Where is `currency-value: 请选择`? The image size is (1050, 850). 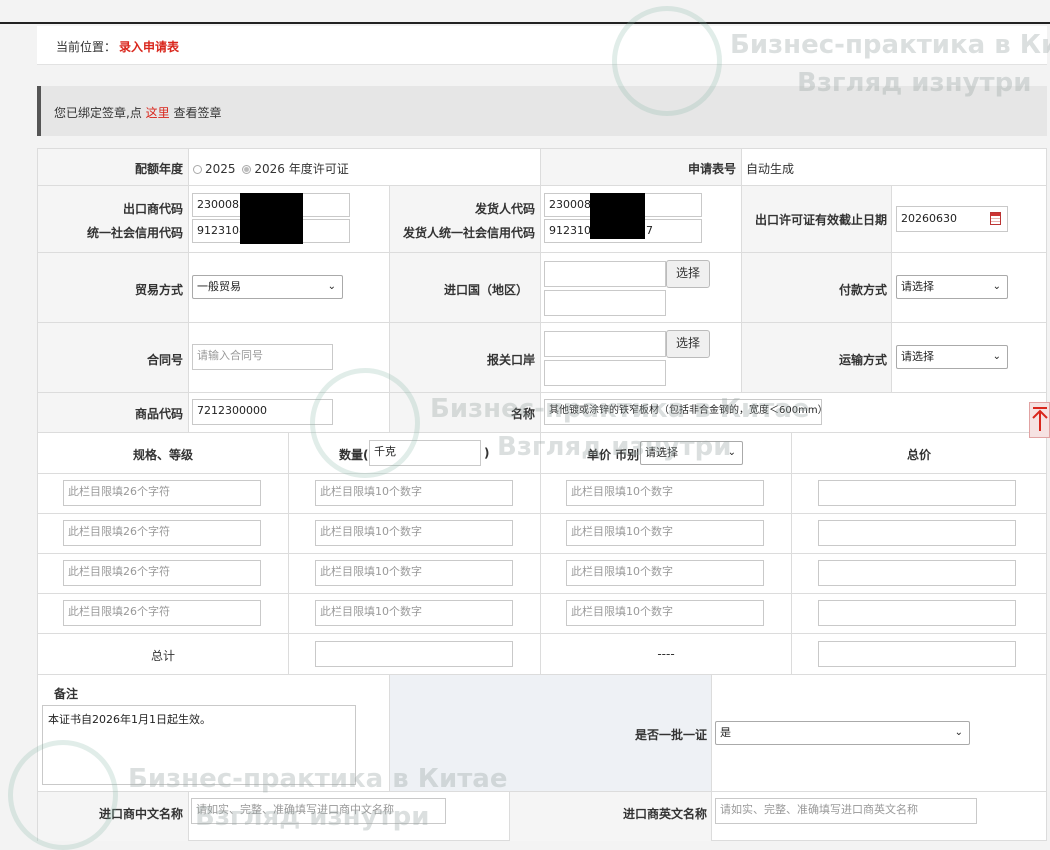
currency-value: 请选择 is located at coordinates (661, 452).